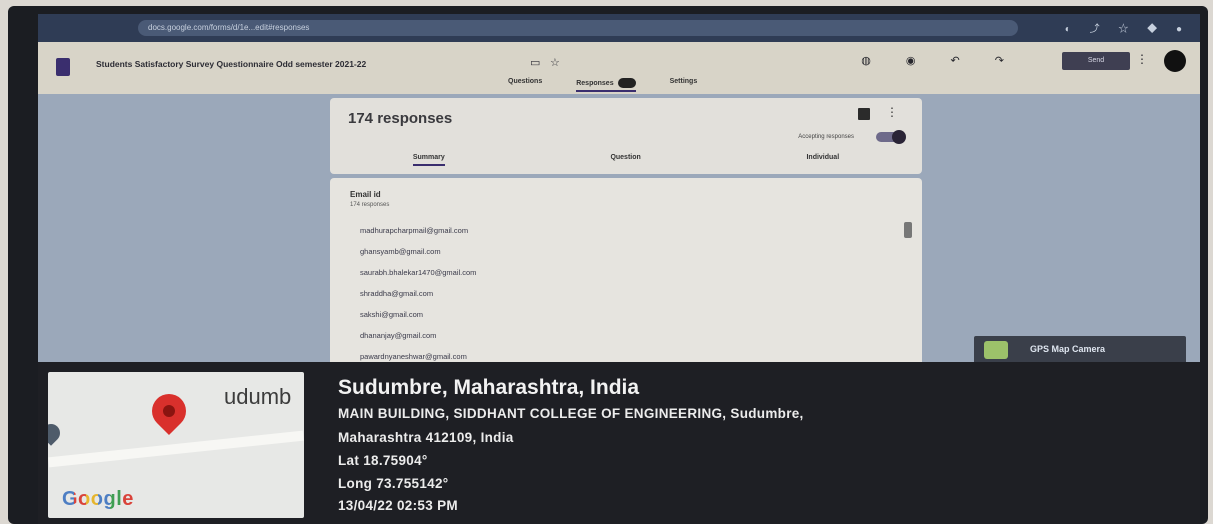 This screenshot has width=1213, height=524. I want to click on form-tabs: Questions Responses Settings, so click(602, 85).